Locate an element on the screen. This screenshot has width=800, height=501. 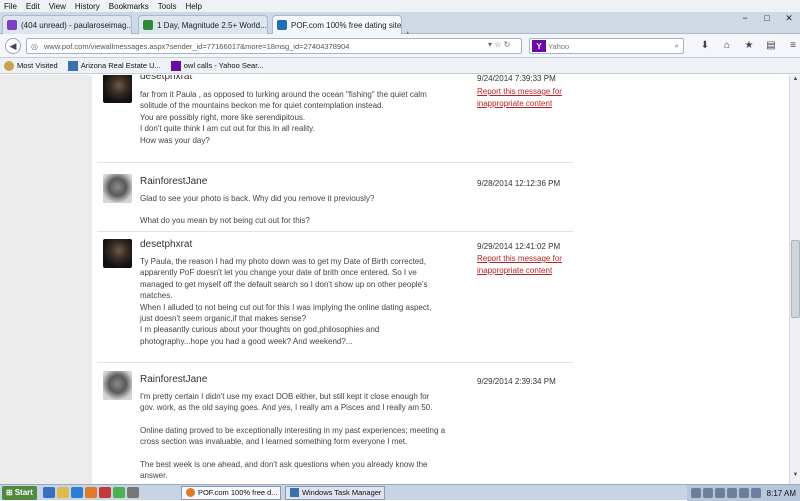
home-icon: ⌂ is located at coordinates (727, 45).